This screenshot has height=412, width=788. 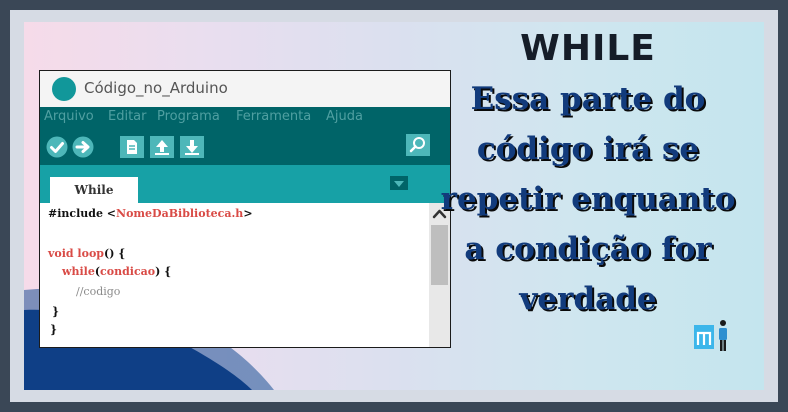 What do you see at coordinates (156, 88) in the screenshot?
I see `window-title: Código_no_Arduino` at bounding box center [156, 88].